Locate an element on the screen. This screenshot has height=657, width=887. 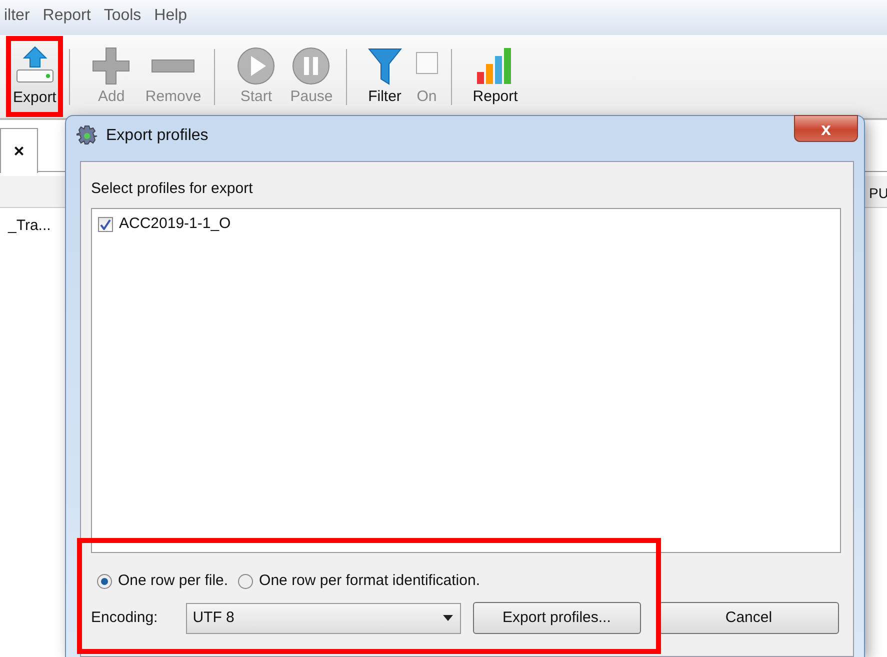
encoding-label: Encoding: is located at coordinates (124, 618).